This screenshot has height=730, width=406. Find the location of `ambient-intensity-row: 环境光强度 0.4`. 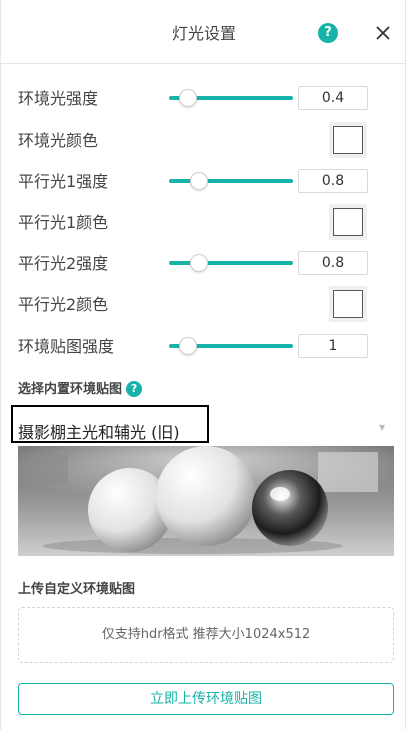

ambient-intensity-row: 环境光强度 0.4 is located at coordinates (203, 98).